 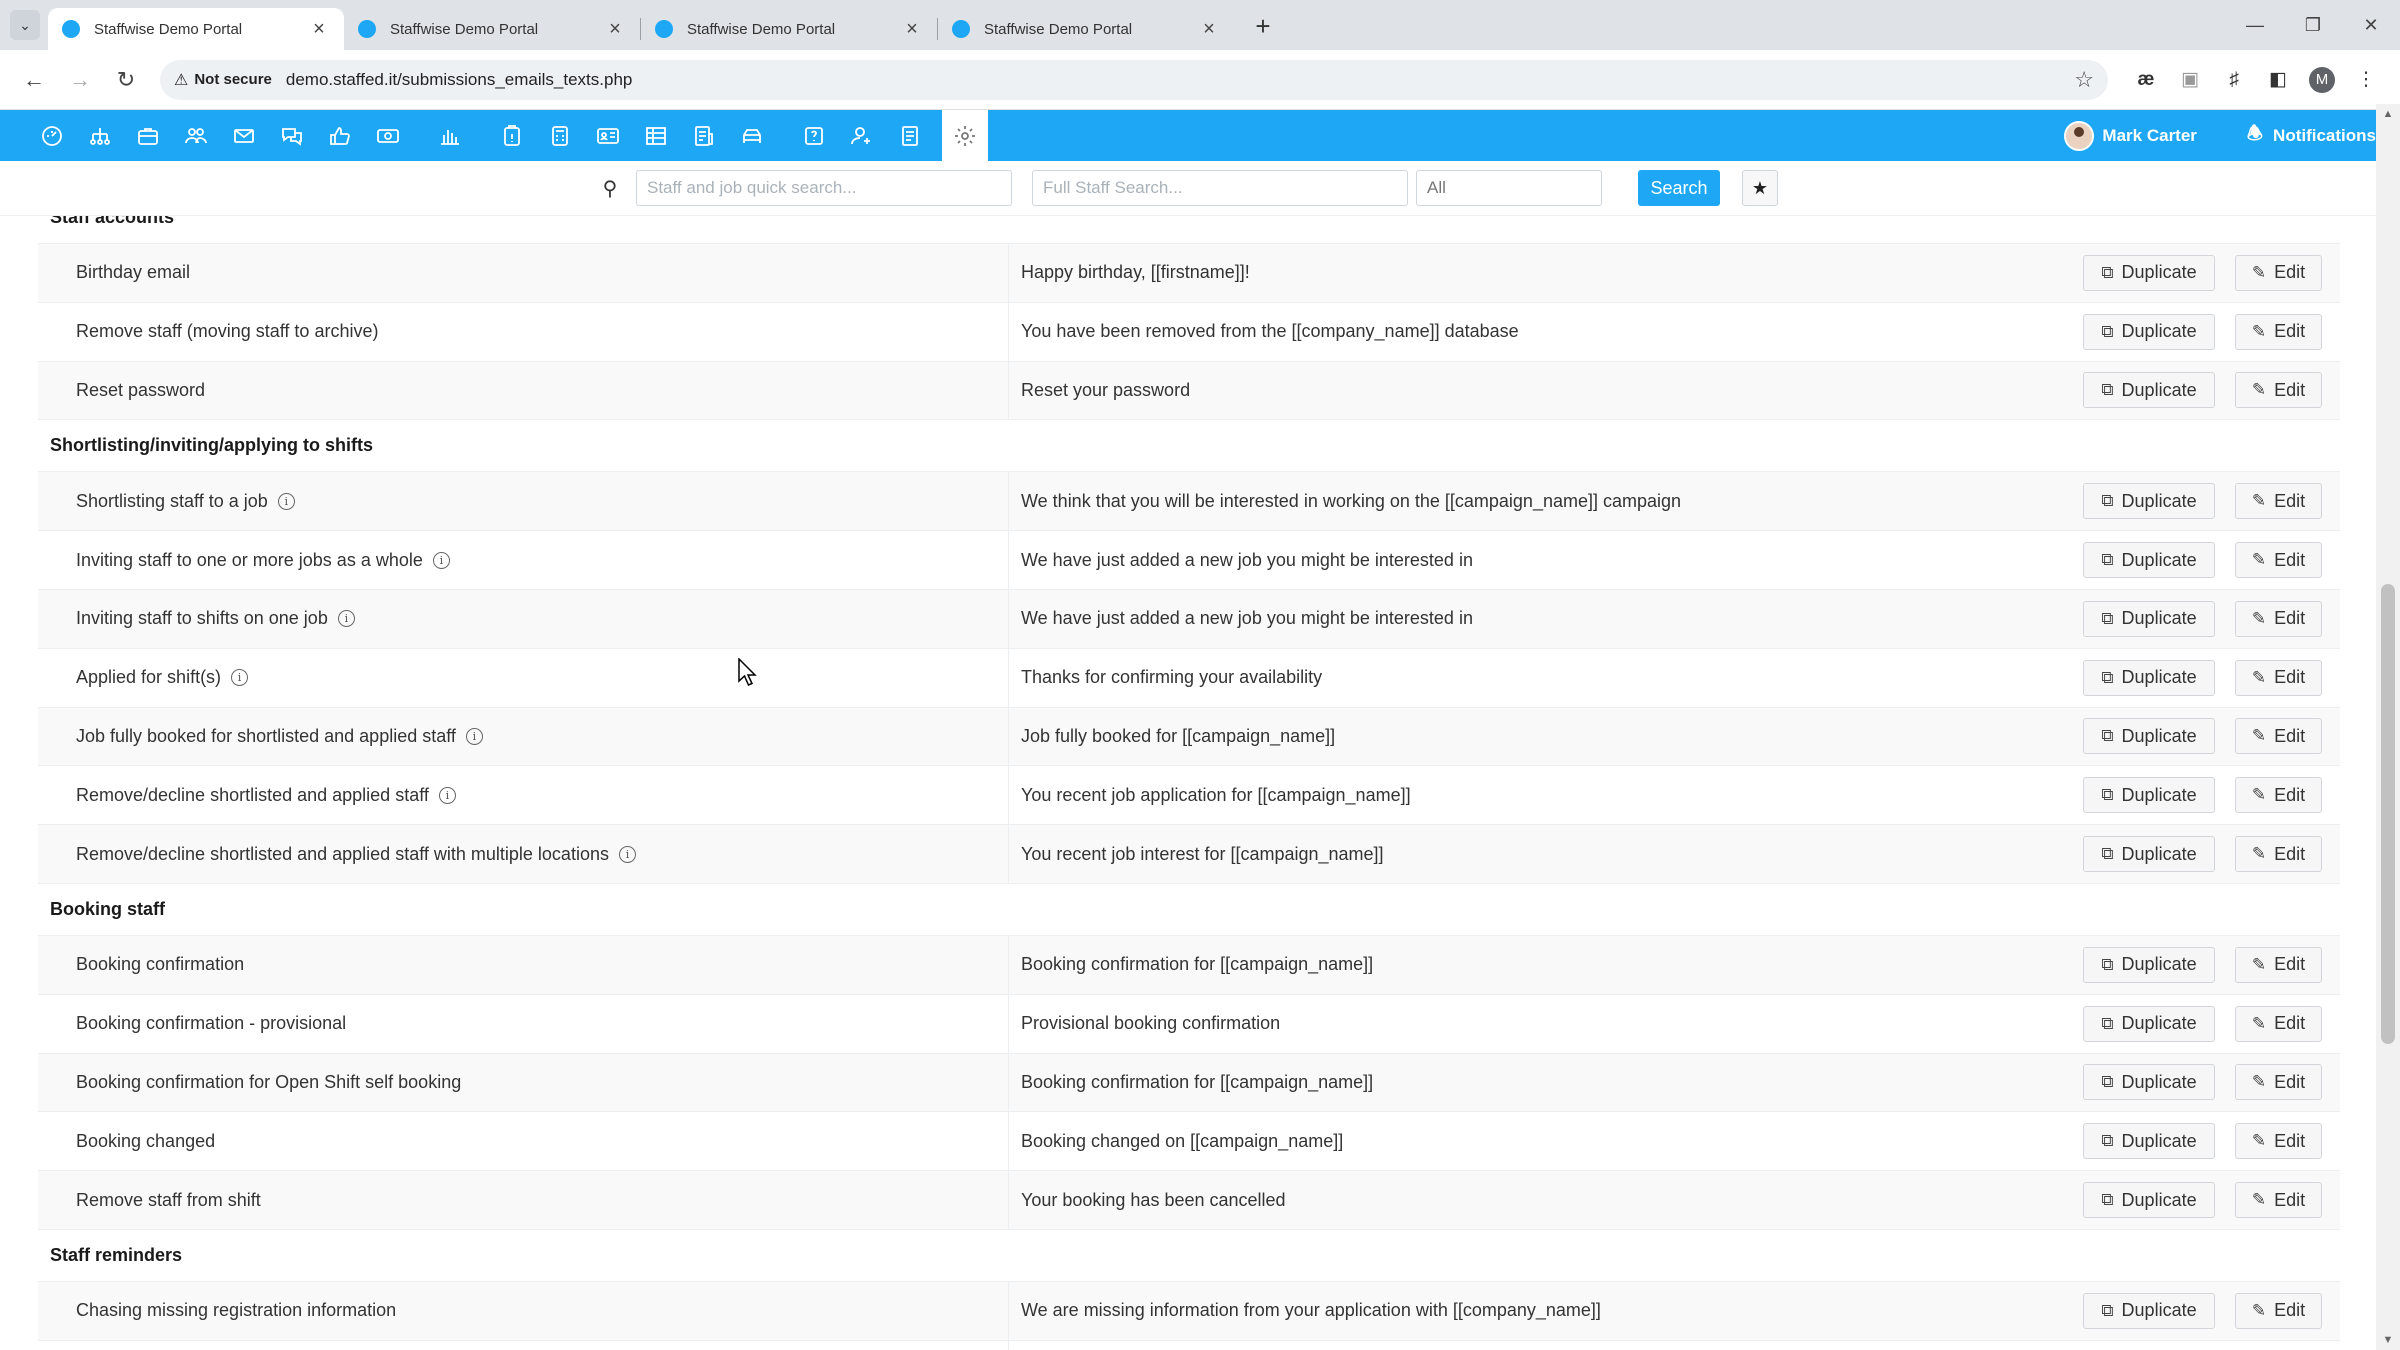 What do you see at coordinates (2107, 677) in the screenshot?
I see `copy-icon: ⧉` at bounding box center [2107, 677].